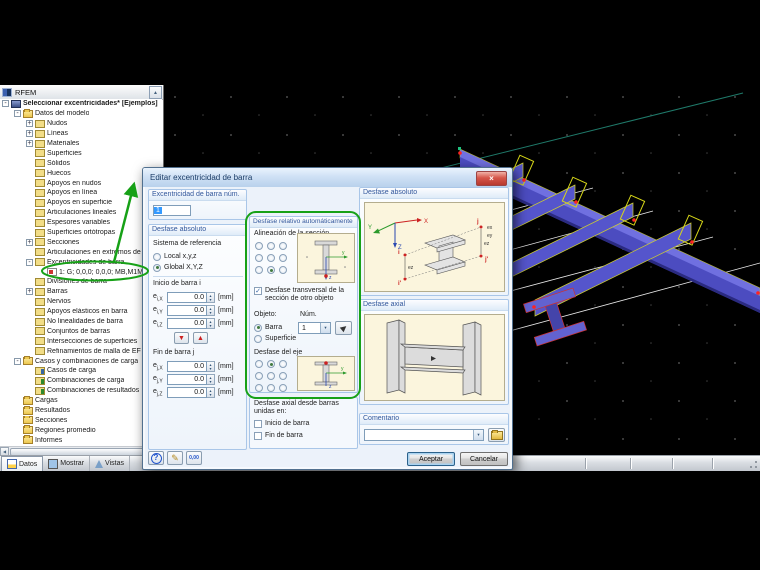 The width and height of the screenshot is (760, 570). I want to click on pick-object-button, so click(343, 328).